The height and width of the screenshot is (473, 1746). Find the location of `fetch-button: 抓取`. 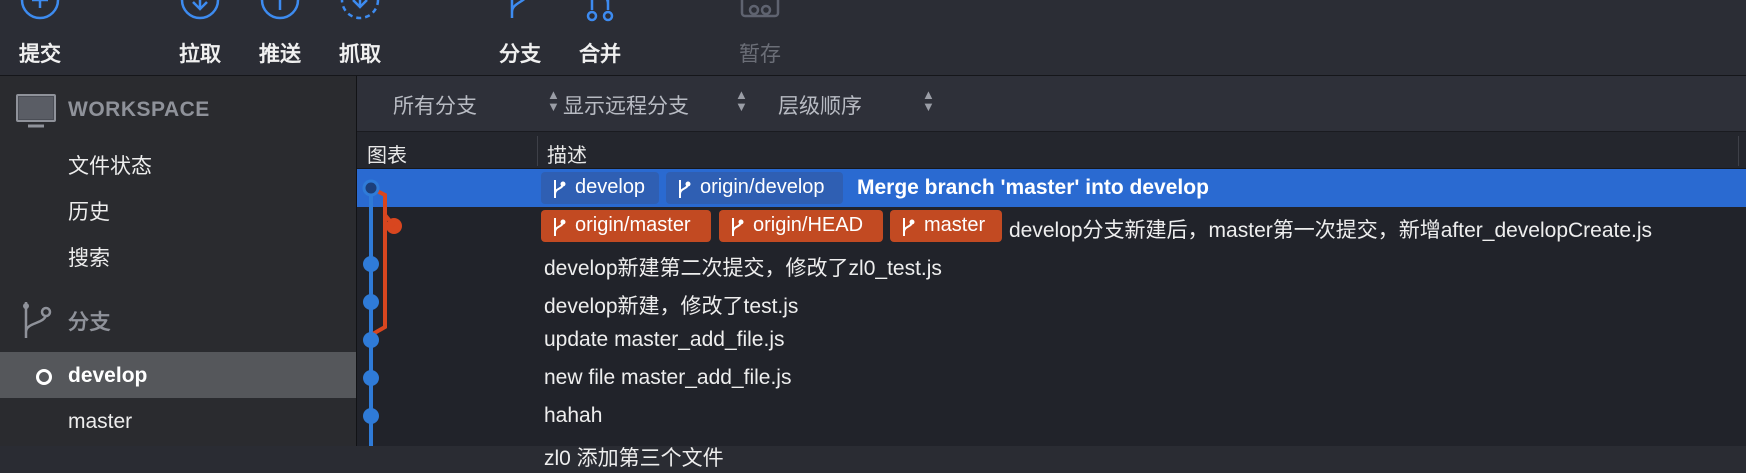

fetch-button: 抓取 is located at coordinates (360, 37).